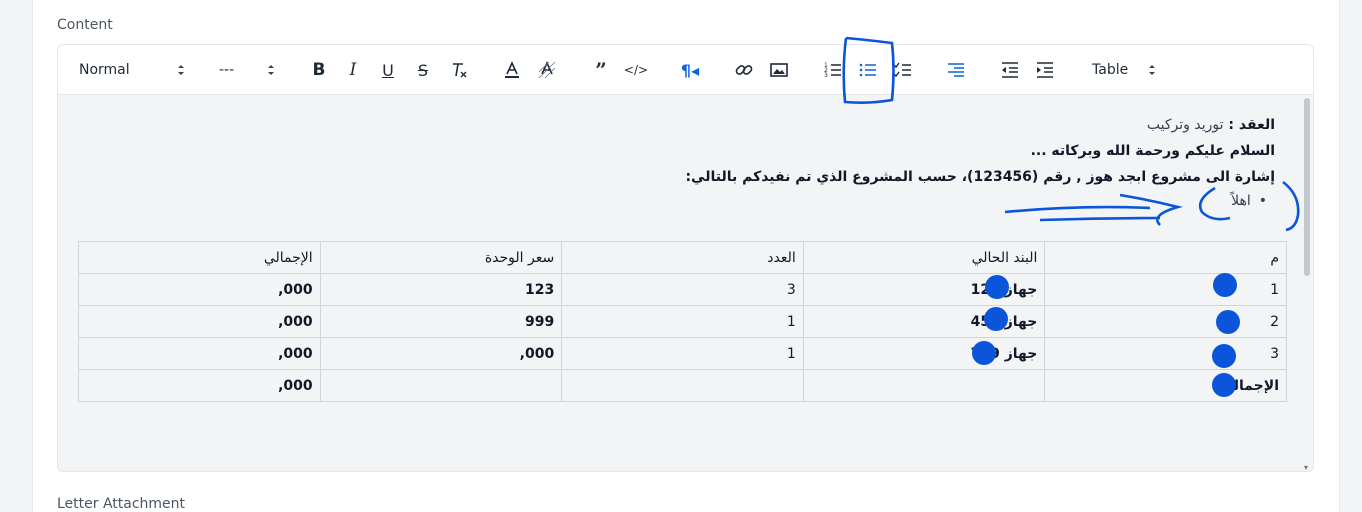 The image size is (1362, 512). I want to click on svg-text: 3, so click(826, 75).